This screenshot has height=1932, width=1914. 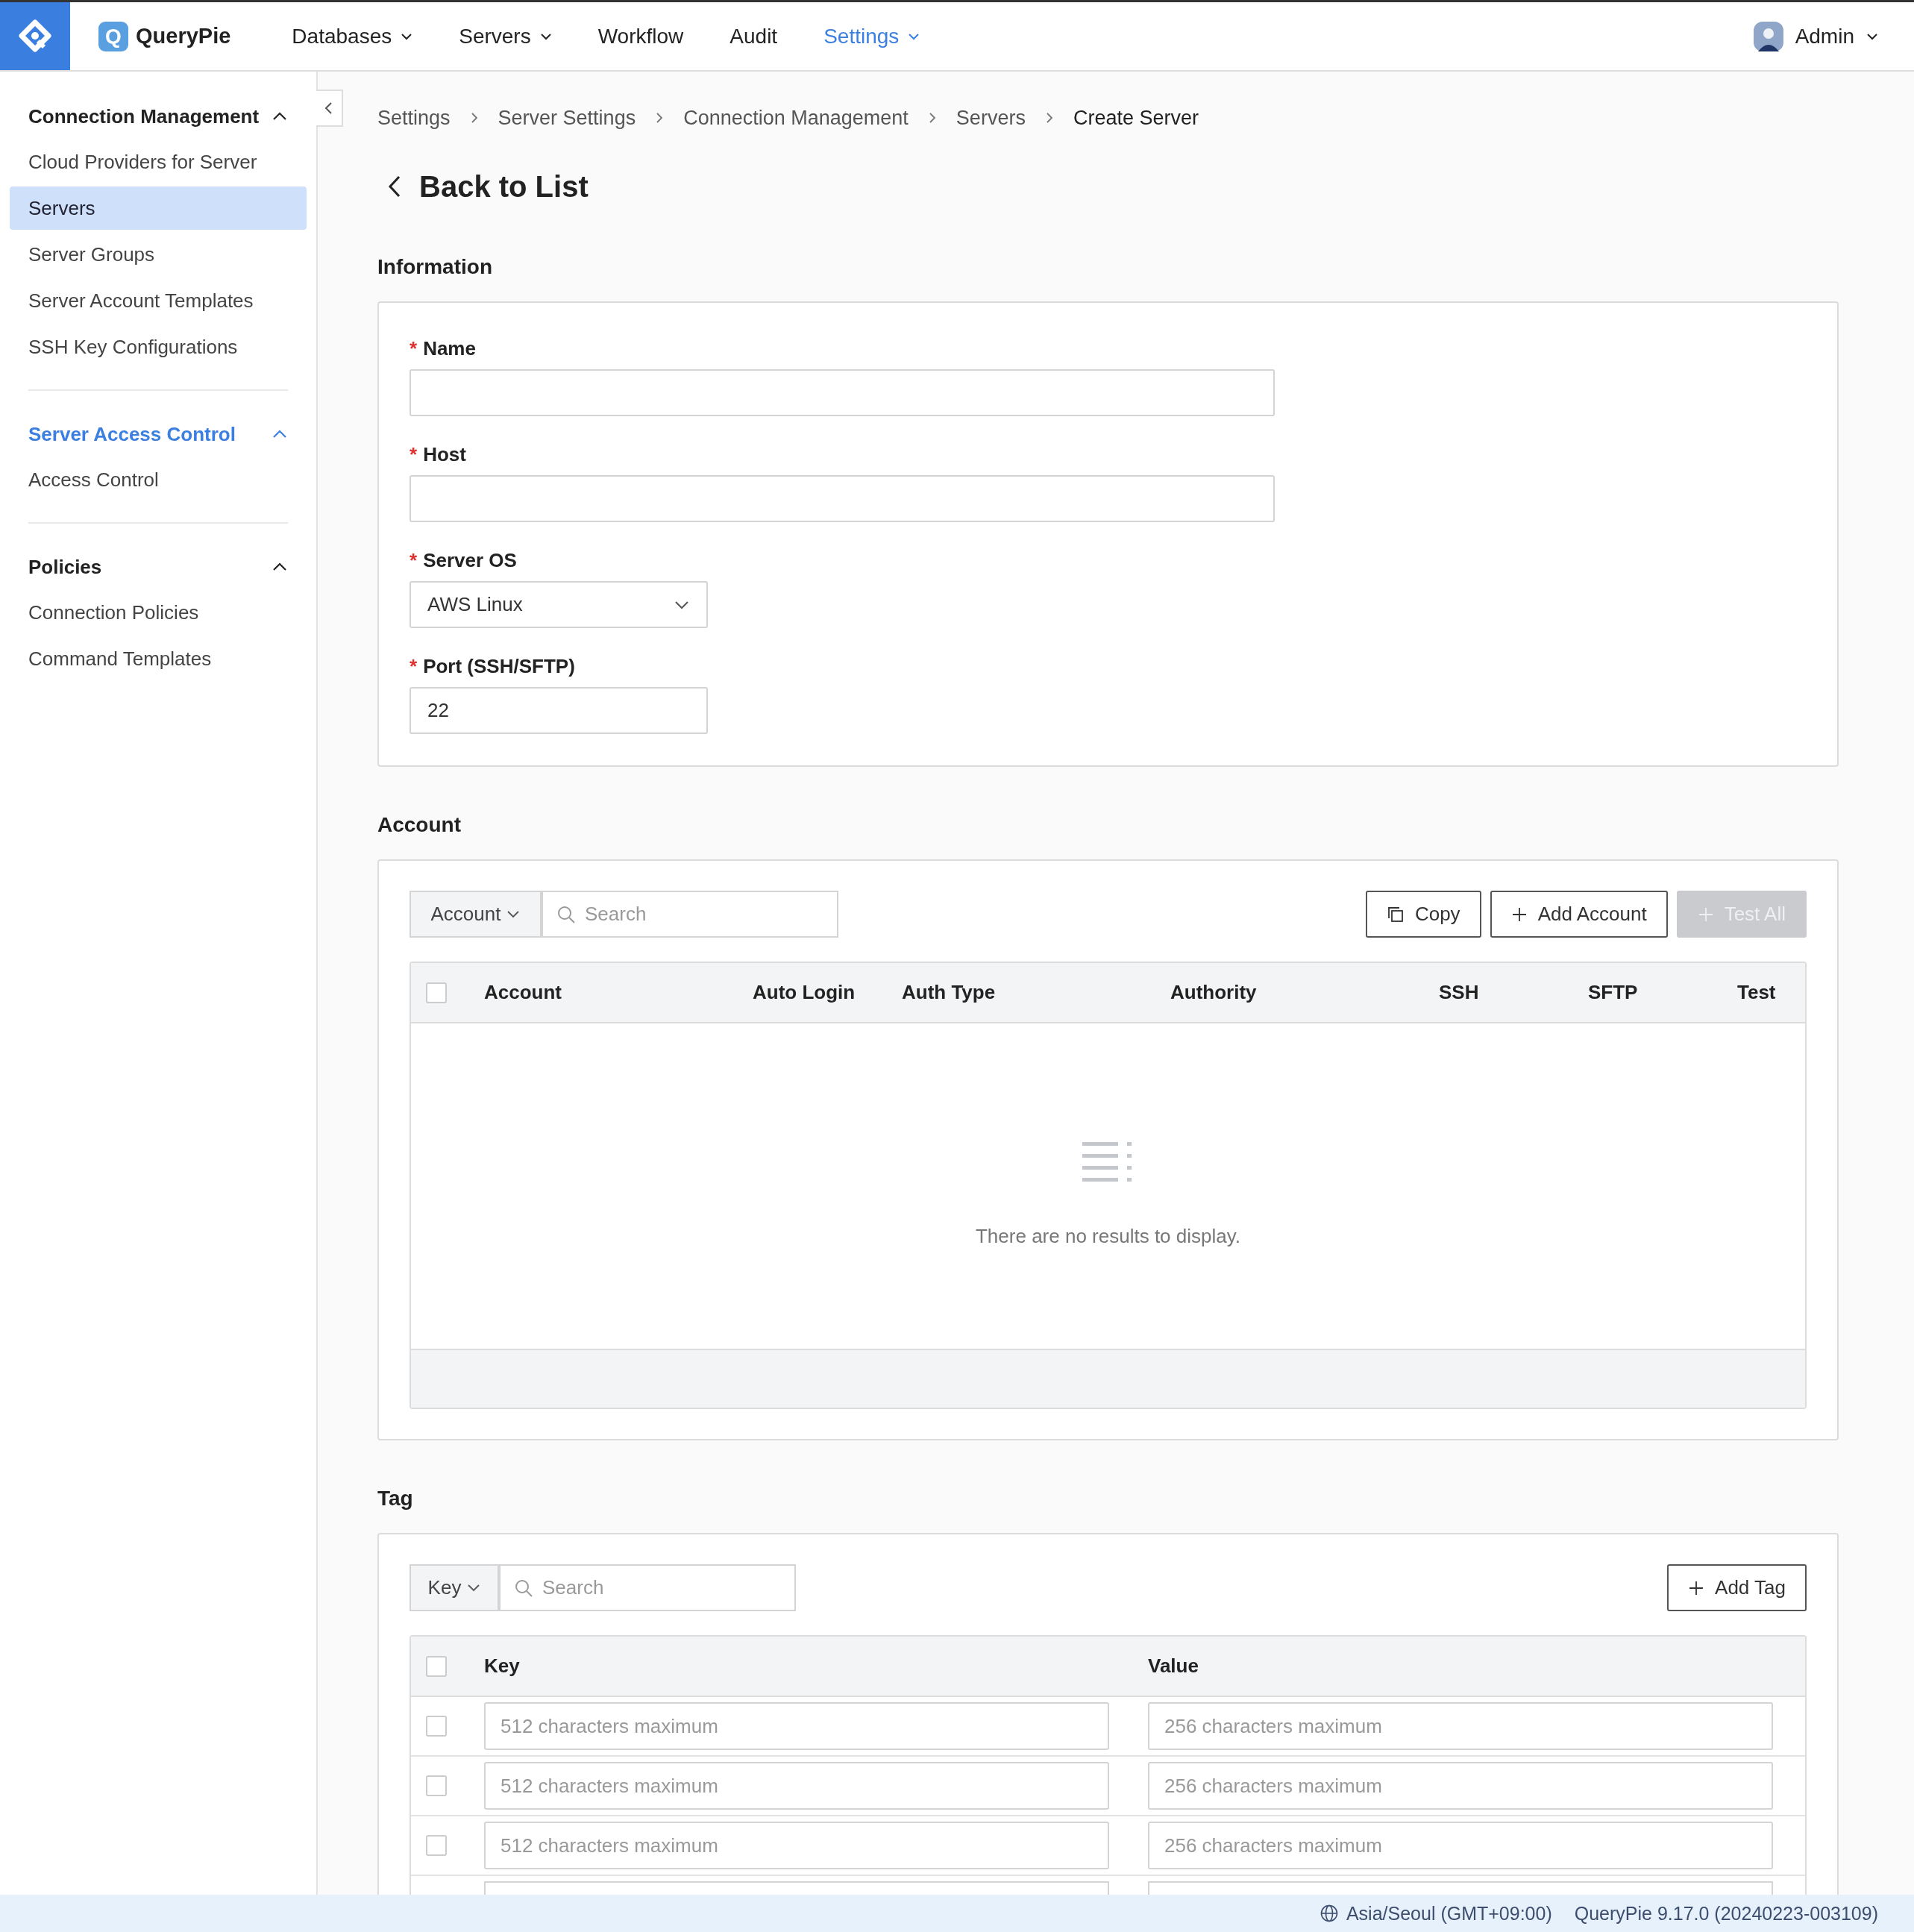 What do you see at coordinates (567, 118) in the screenshot?
I see `breadcrumb-item: Server Settings` at bounding box center [567, 118].